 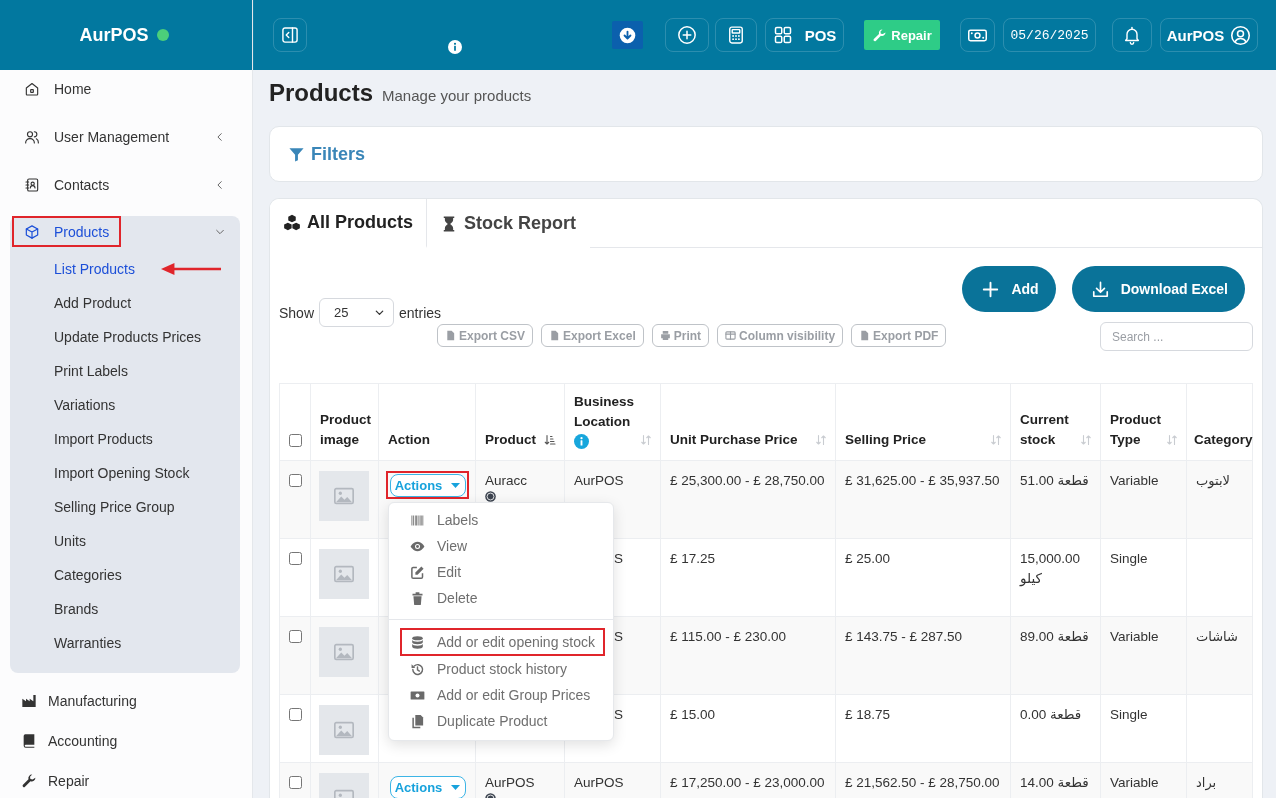 I want to click on page-subtitle: Manage your products, so click(x=457, y=95).